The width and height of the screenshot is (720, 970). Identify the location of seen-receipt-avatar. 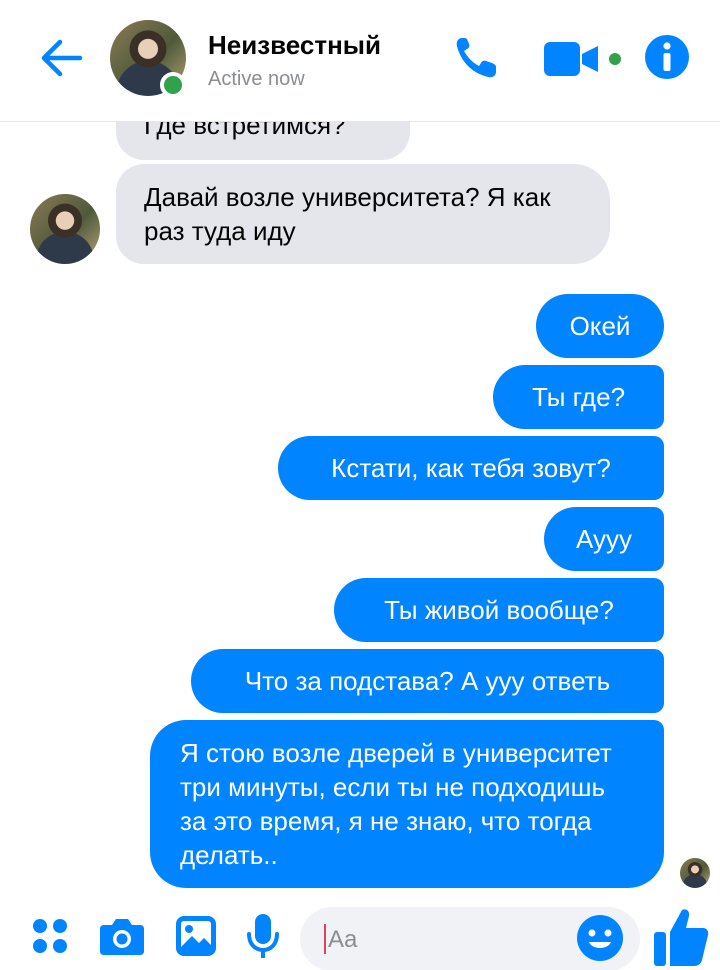
(695, 873).